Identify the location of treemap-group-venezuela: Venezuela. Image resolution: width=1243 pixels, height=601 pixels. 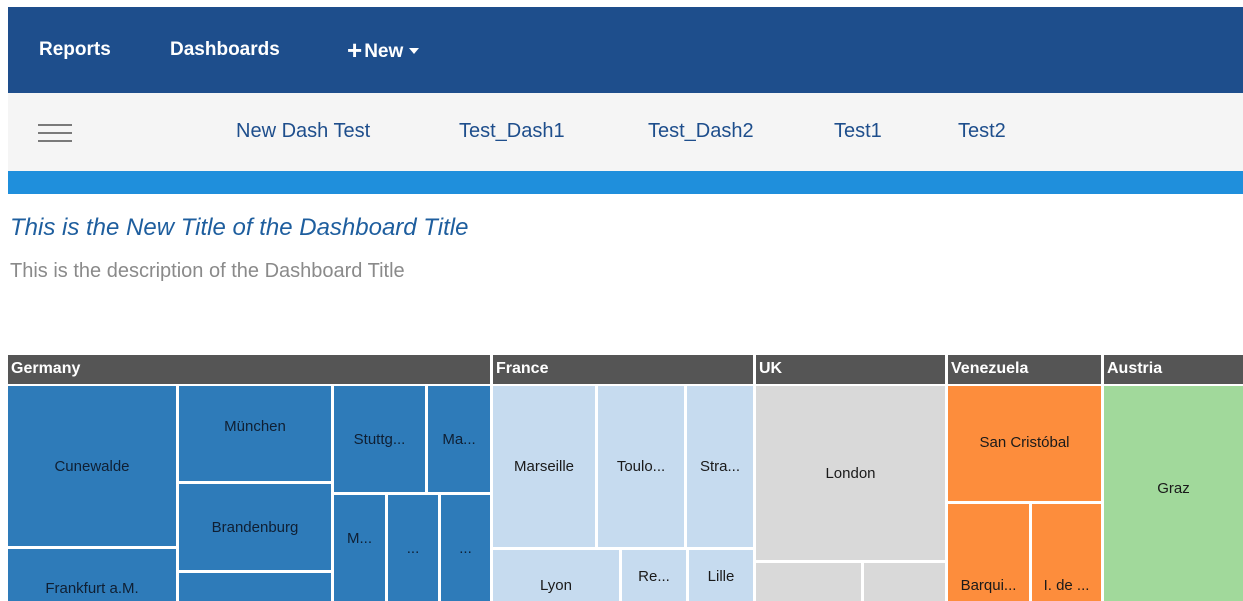
(1024, 369).